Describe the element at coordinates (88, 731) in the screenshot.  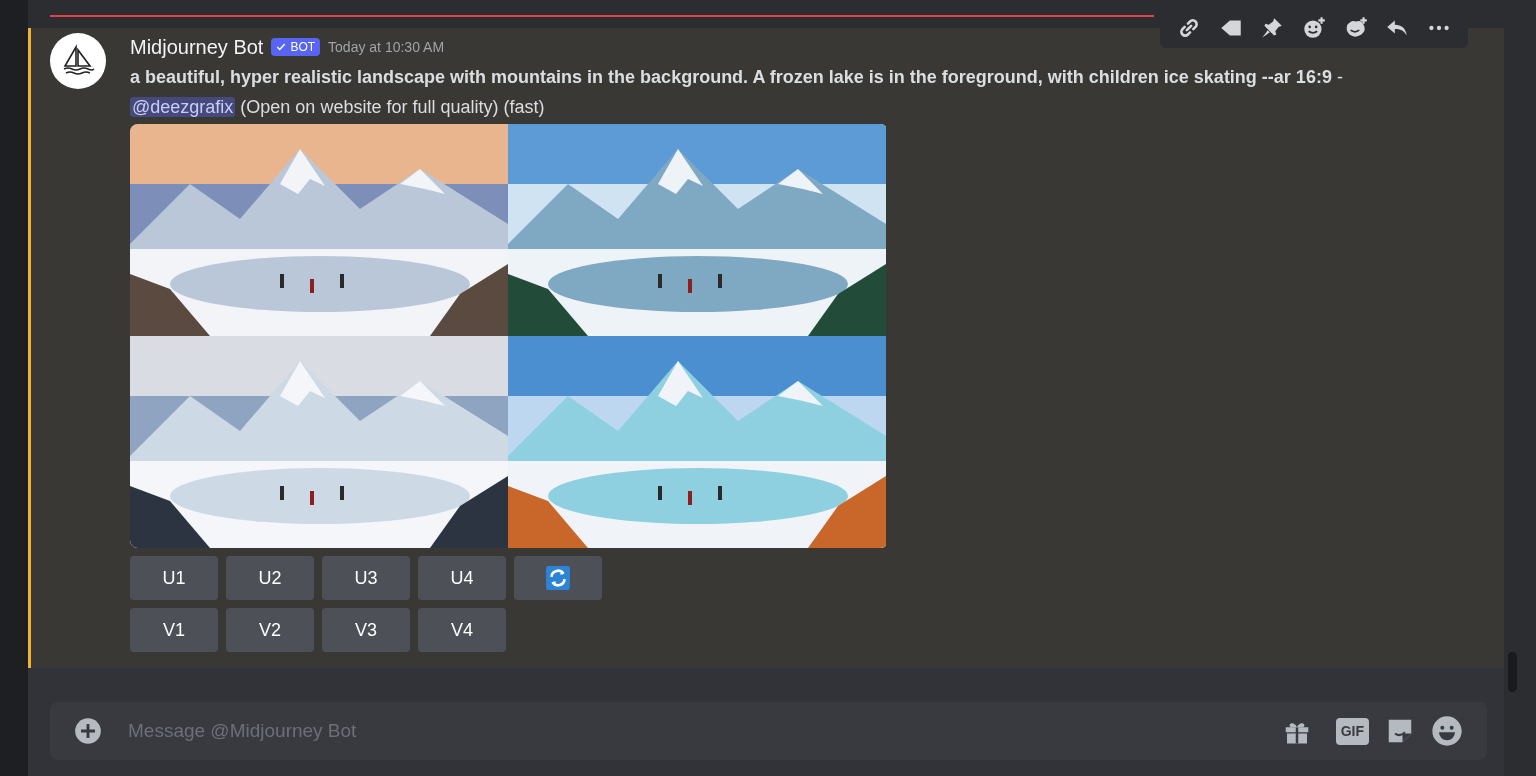
I see `add-icon` at that location.